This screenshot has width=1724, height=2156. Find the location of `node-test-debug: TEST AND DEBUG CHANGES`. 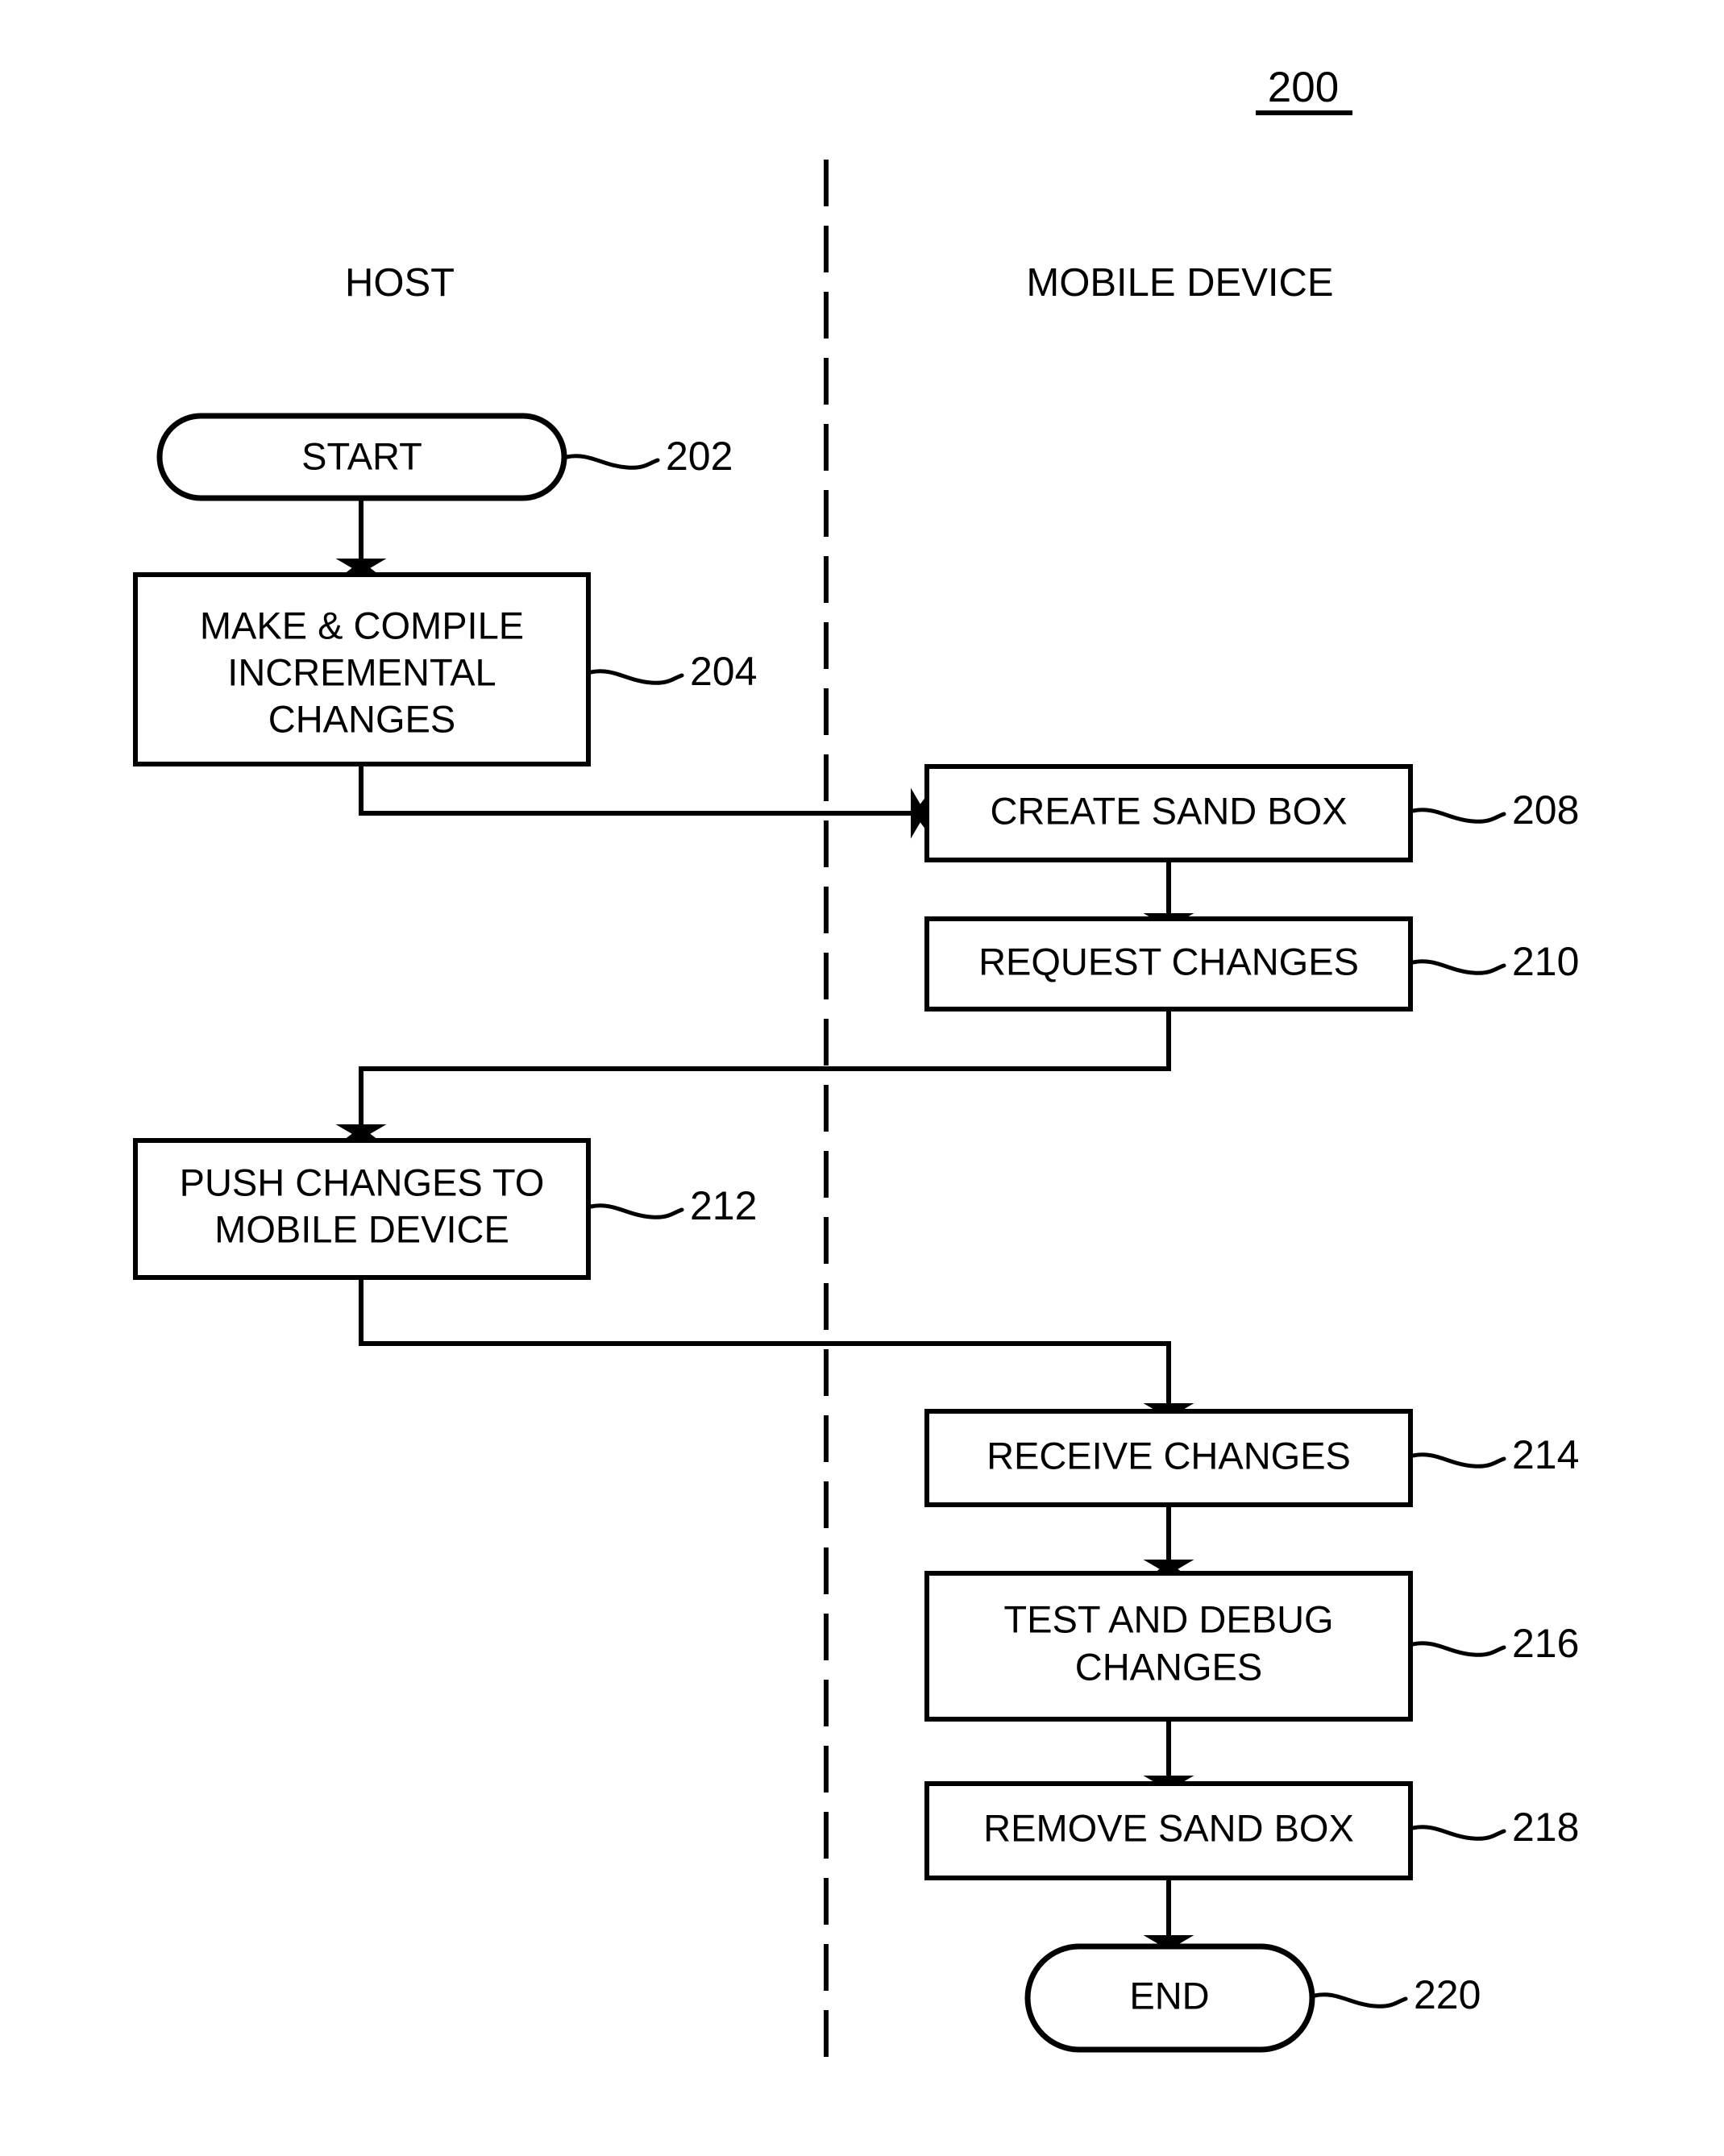

node-test-debug: TEST AND DEBUG CHANGES is located at coordinates (1168, 1646).